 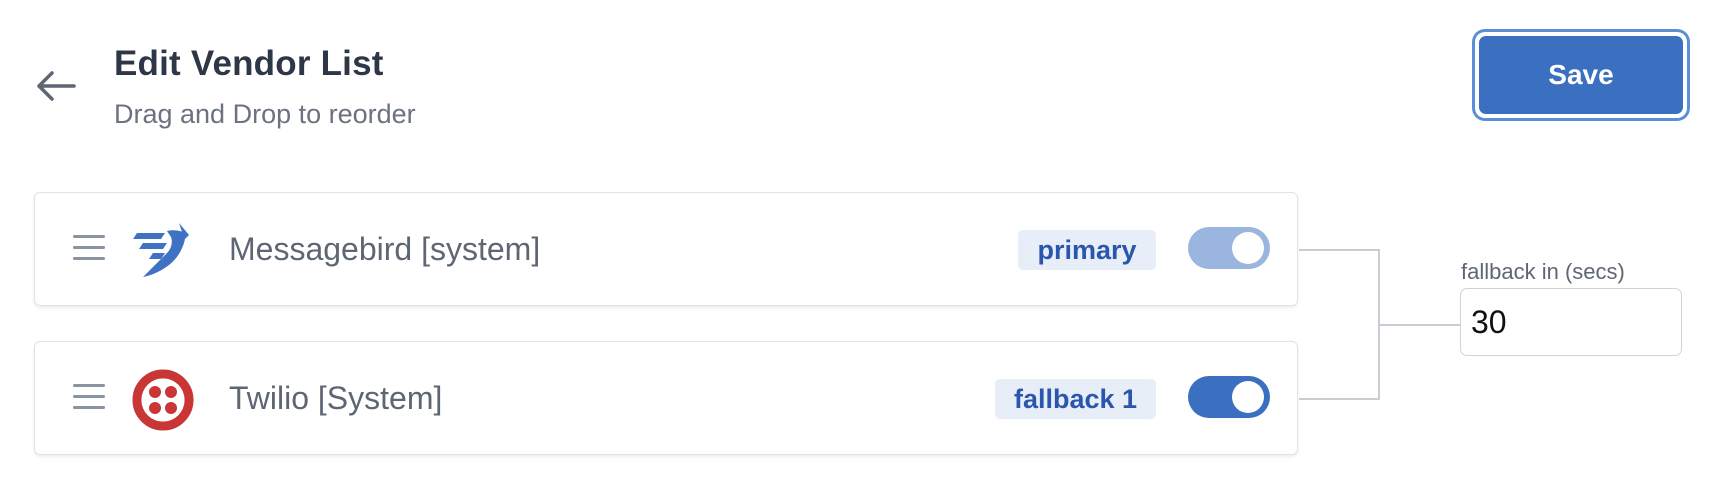 I want to click on back-button, so click(x=56, y=86).